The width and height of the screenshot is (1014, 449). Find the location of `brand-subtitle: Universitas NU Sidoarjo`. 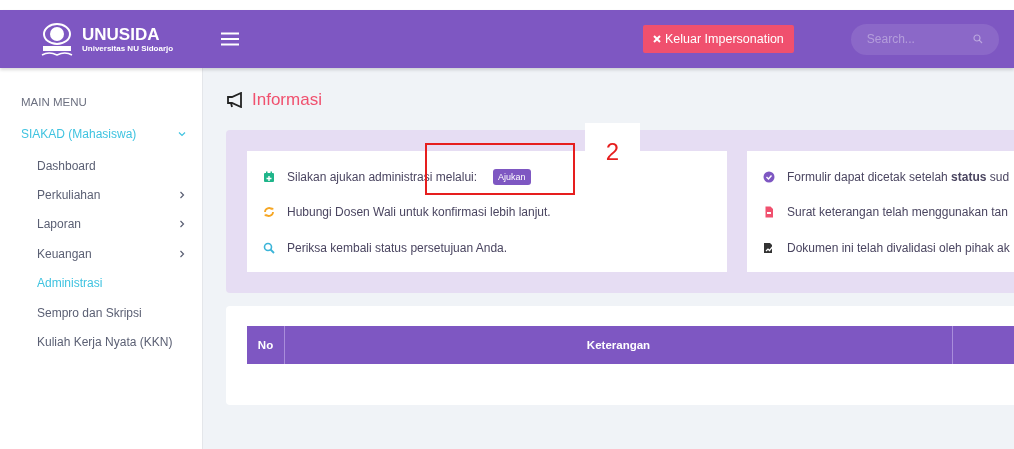

brand-subtitle: Universitas NU Sidoarjo is located at coordinates (128, 48).